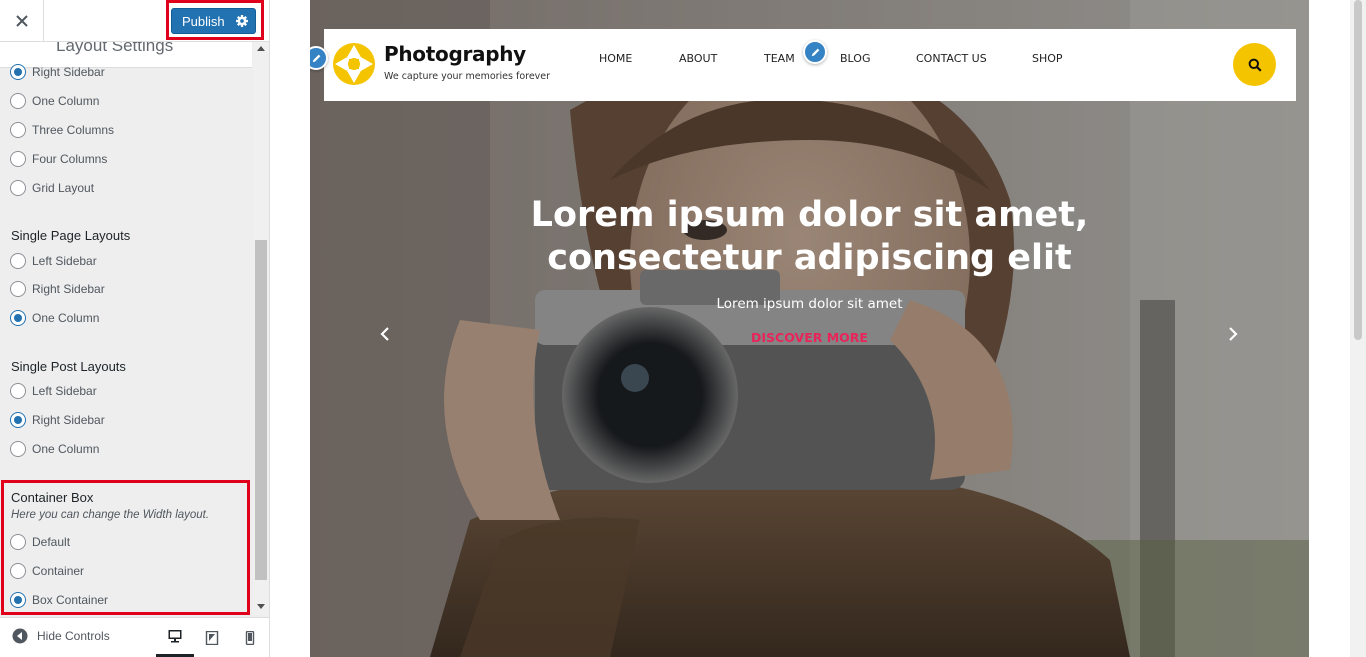 This screenshot has width=1366, height=657. What do you see at coordinates (110, 515) in the screenshot?
I see `container-box-description: Here you can change the Width layout.` at bounding box center [110, 515].